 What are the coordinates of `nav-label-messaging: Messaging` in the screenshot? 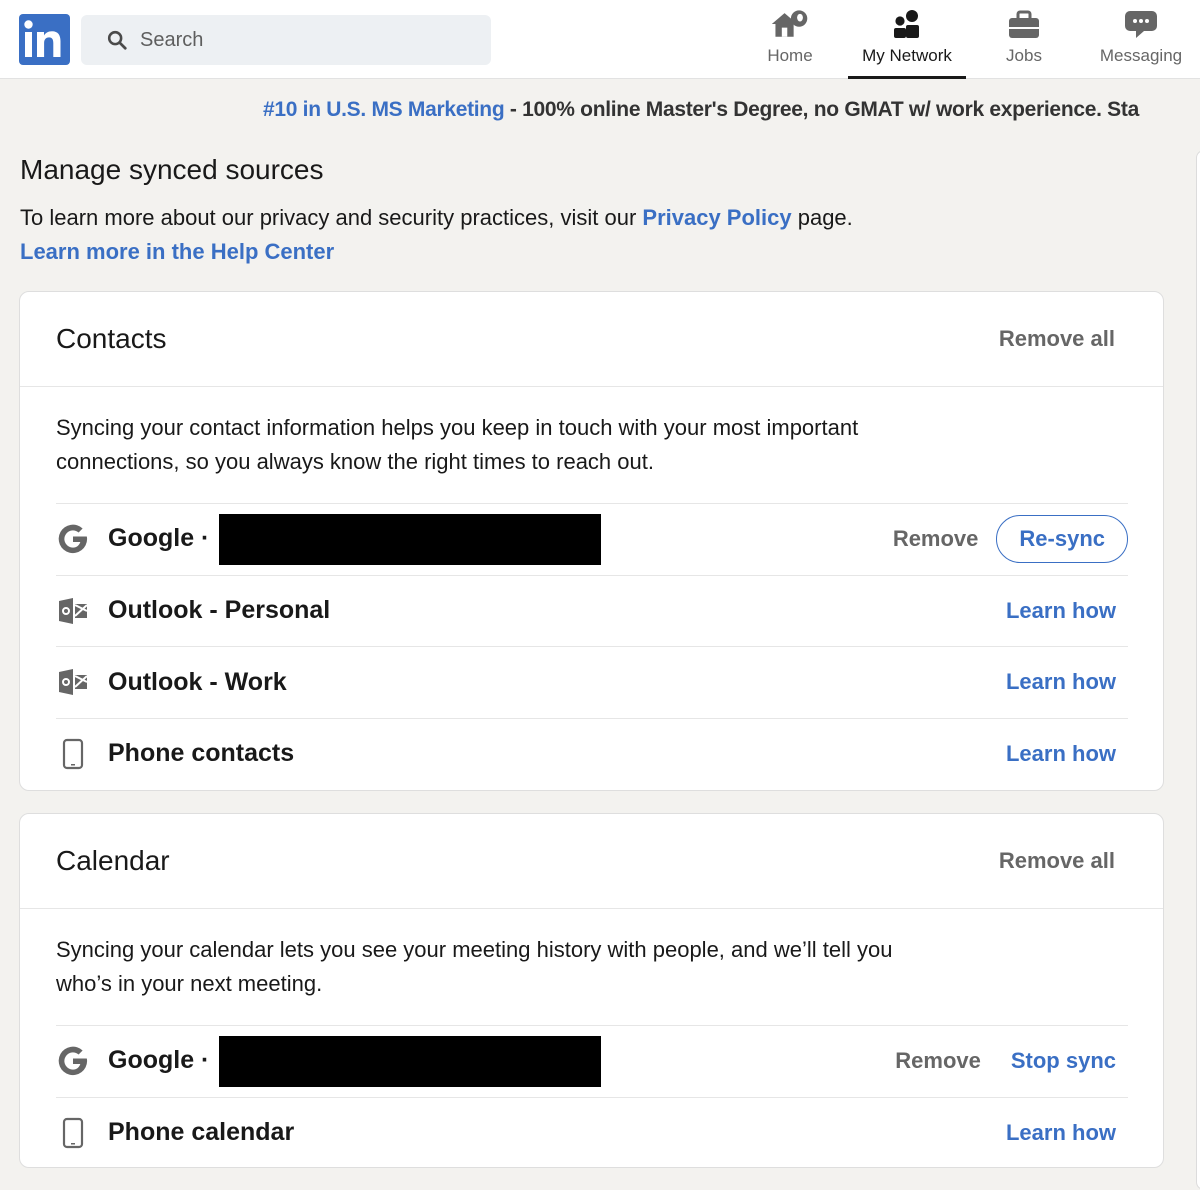 It's located at (1141, 55).